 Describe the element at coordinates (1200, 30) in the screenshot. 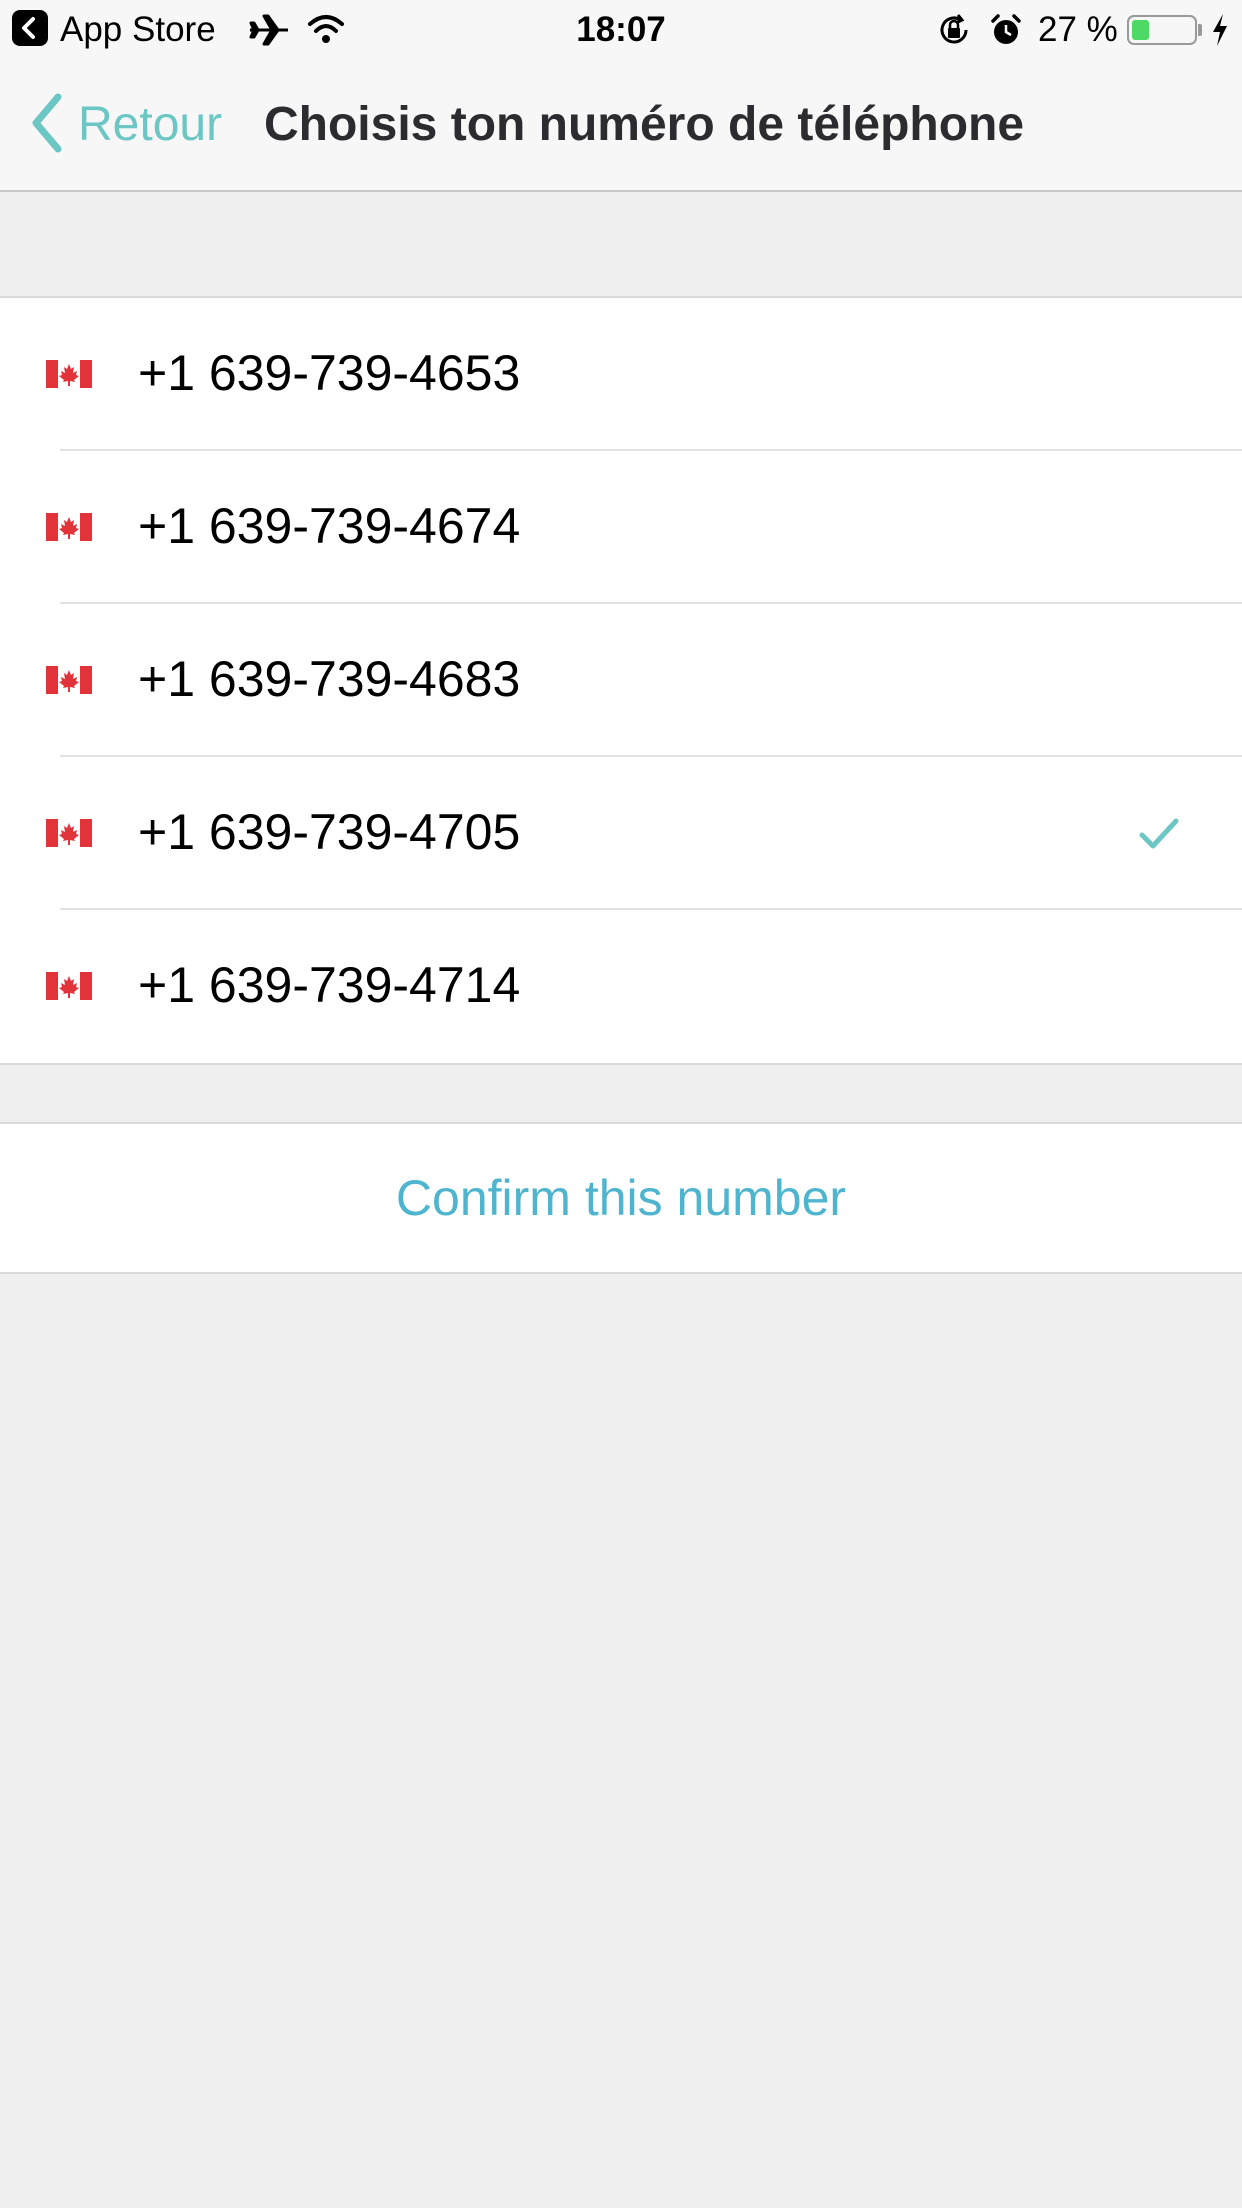

I see `battery-cap` at that location.